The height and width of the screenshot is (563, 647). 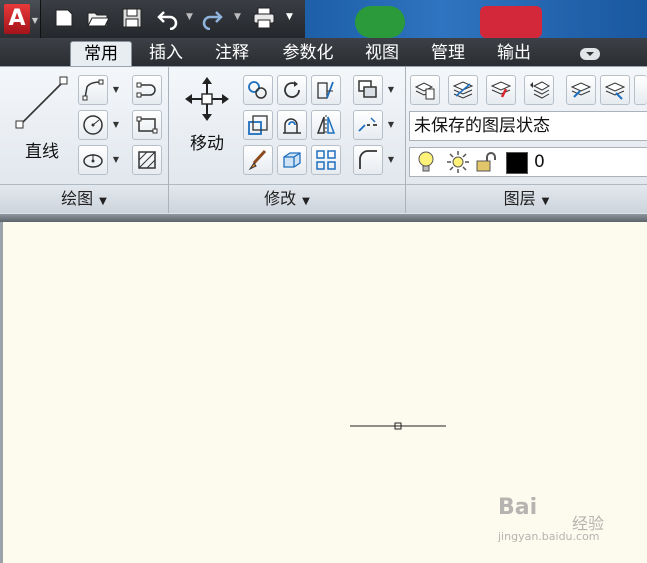 I want to click on draw-order-button, so click(x=368, y=90).